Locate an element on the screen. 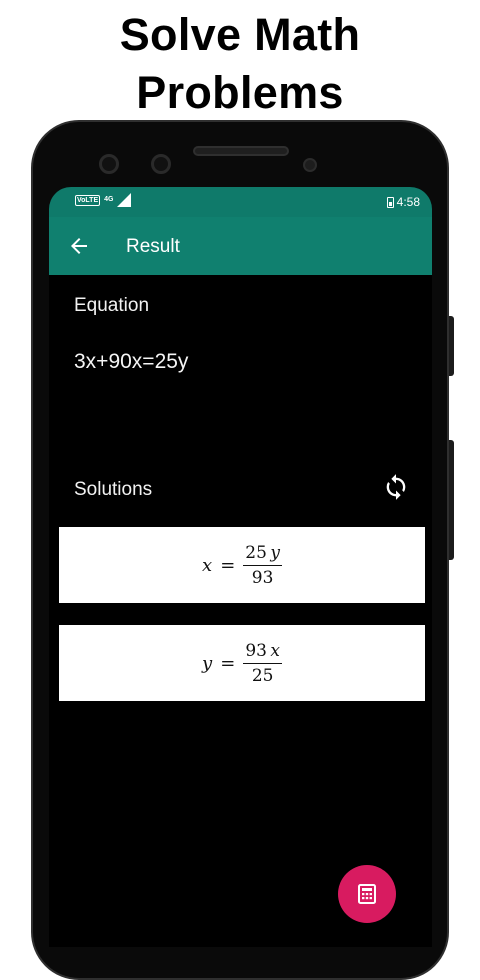 This screenshot has width=480, height=980. refresh-icon is located at coordinates (396, 487).